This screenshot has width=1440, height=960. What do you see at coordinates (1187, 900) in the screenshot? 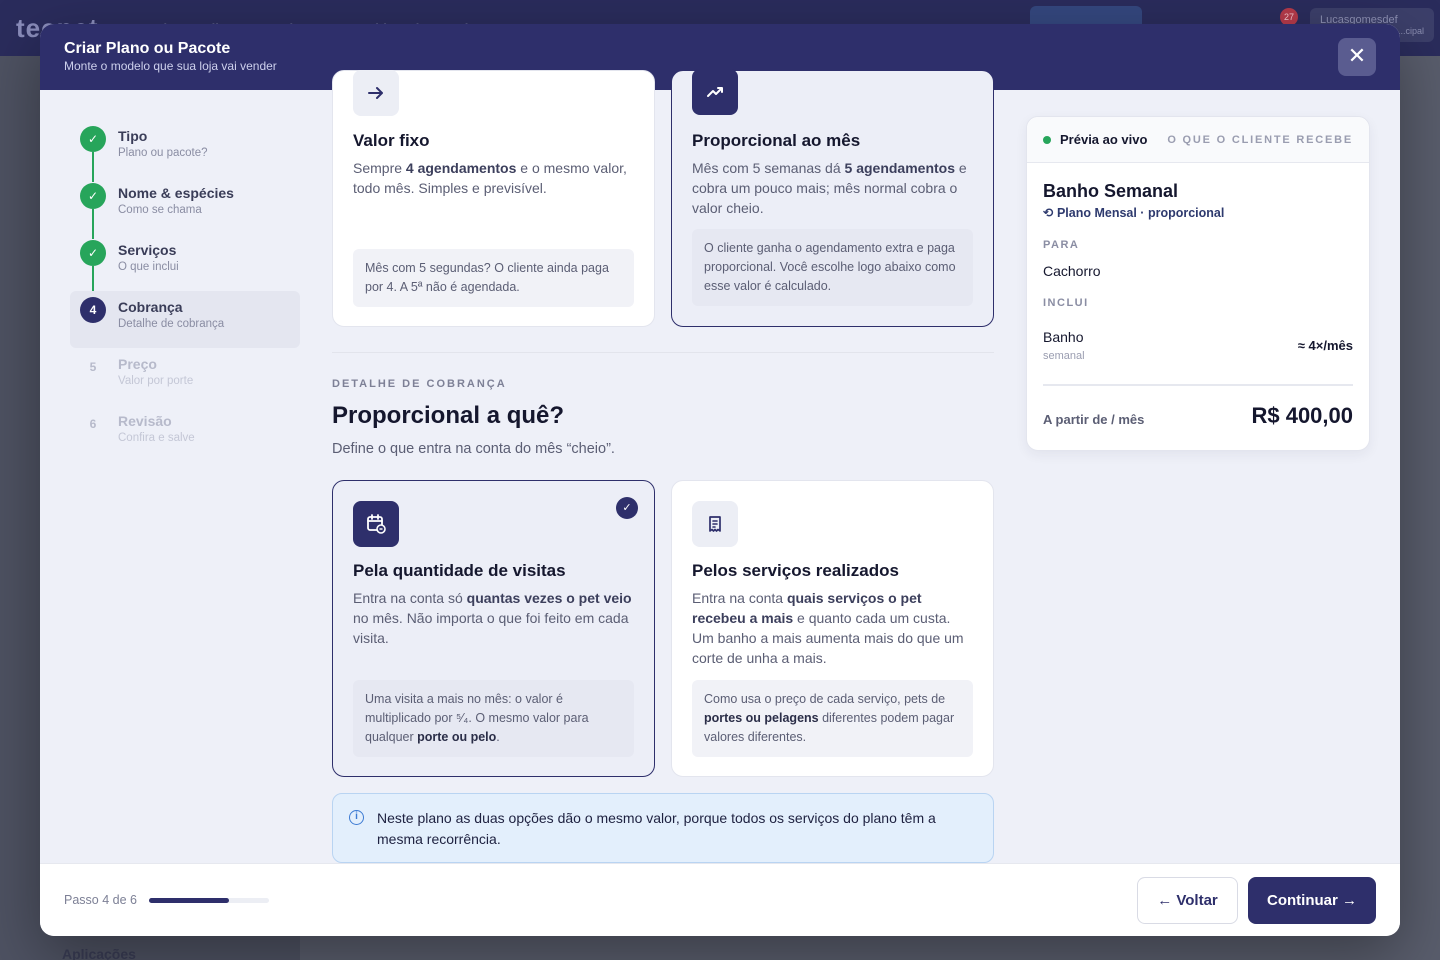
I see `back-button: ← Voltar` at bounding box center [1187, 900].